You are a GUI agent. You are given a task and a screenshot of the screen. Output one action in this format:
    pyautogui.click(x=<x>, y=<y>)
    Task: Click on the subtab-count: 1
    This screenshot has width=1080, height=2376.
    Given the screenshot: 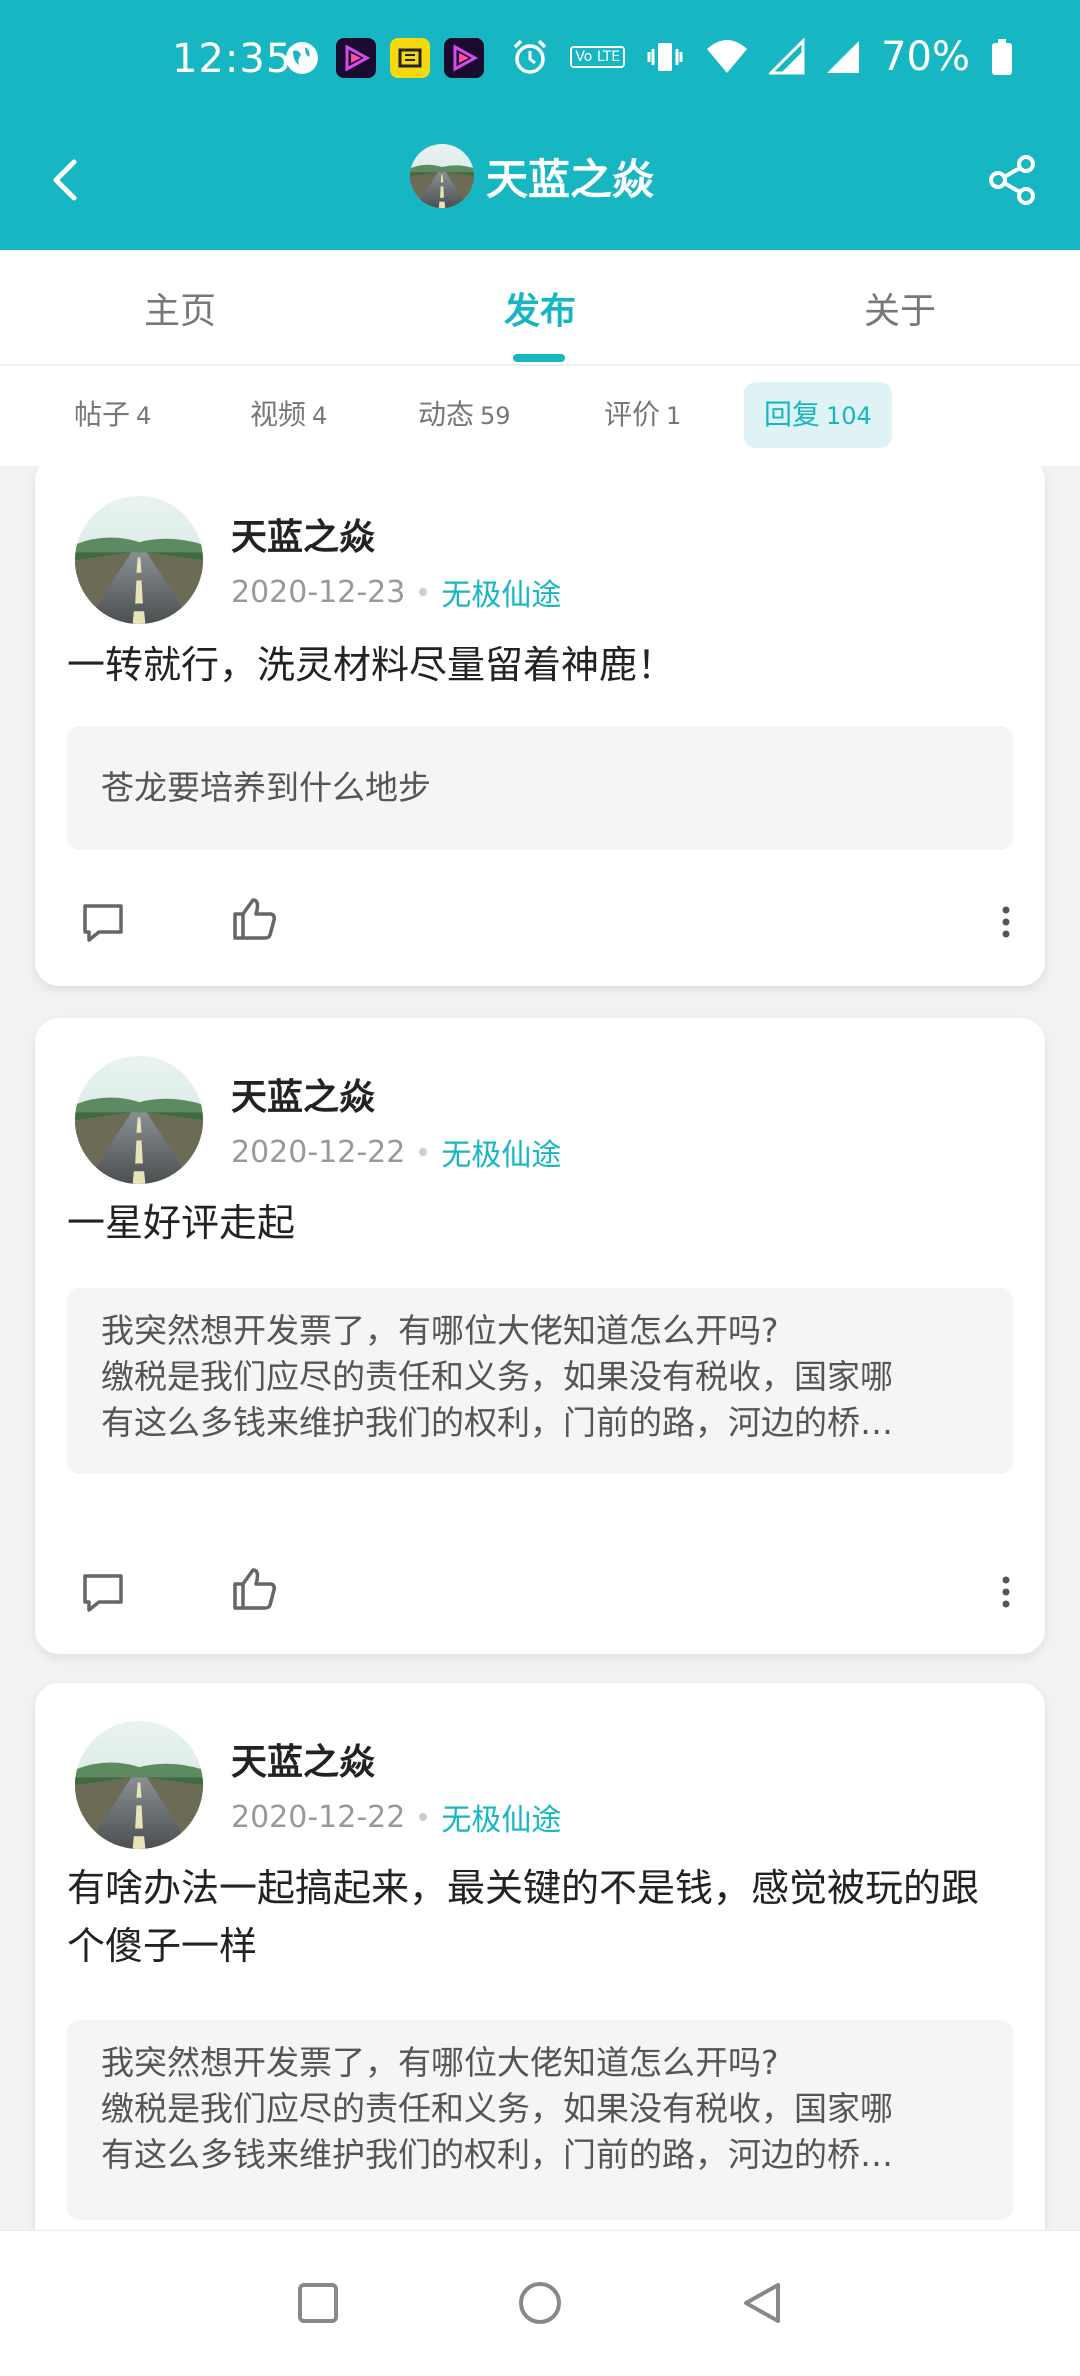 What is the action you would take?
    pyautogui.click(x=674, y=416)
    